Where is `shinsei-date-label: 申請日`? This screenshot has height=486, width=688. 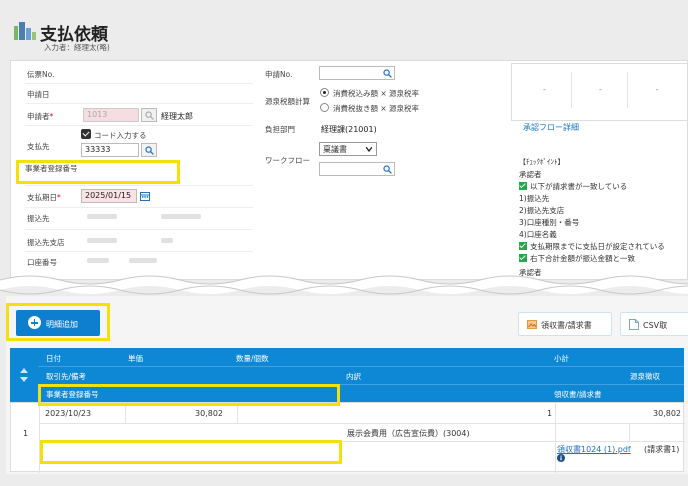
shinsei-date-label: 申請日 is located at coordinates (38, 94).